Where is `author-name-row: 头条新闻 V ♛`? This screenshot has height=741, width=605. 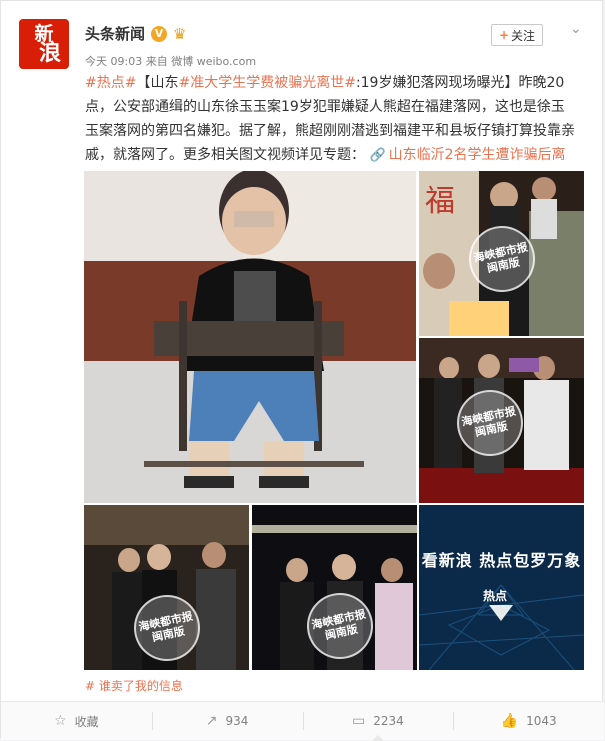
author-name-row: 头条新闻 V ♛ is located at coordinates (135, 33).